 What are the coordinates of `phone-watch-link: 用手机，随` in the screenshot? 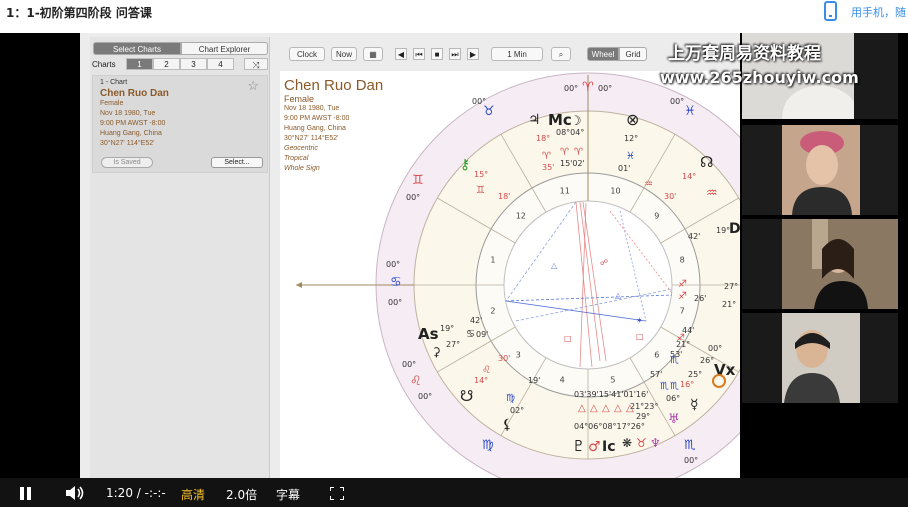 It's located at (878, 12).